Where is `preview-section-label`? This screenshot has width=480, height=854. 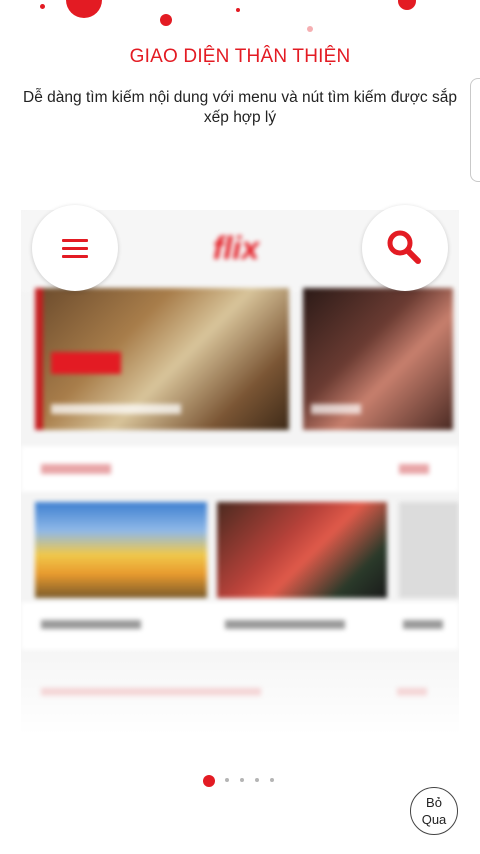 preview-section-label is located at coordinates (76, 469).